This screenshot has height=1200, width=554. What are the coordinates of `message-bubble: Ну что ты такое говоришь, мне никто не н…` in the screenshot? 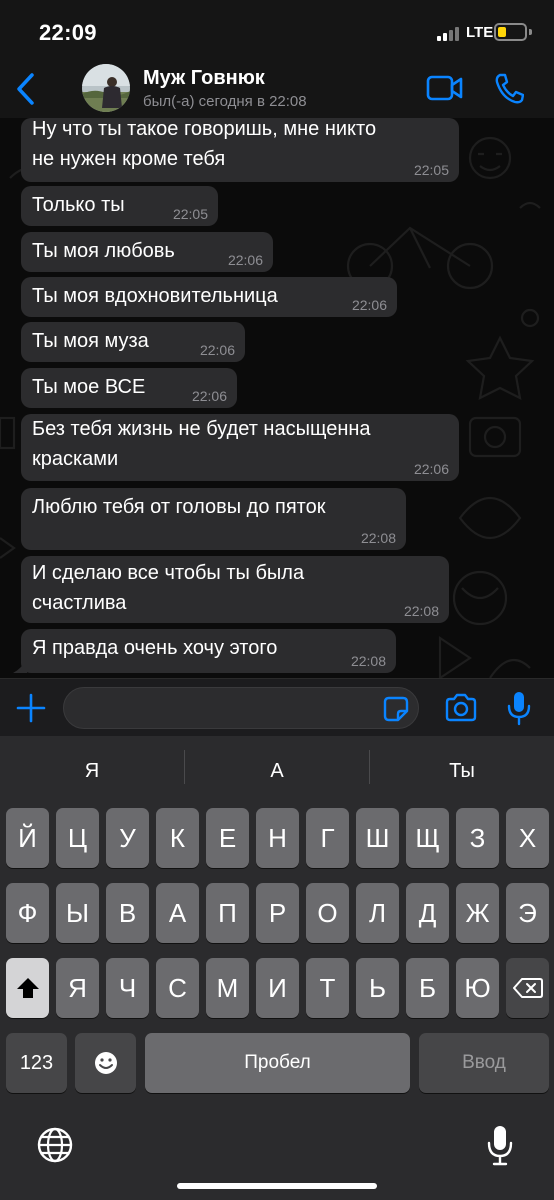 It's located at (240, 150).